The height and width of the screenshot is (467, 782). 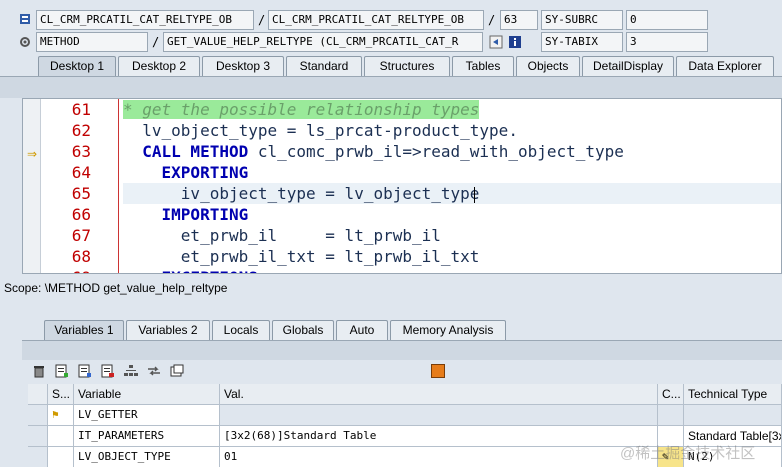 What do you see at coordinates (73, 270) in the screenshot?
I see `line-number: 69` at bounding box center [73, 270].